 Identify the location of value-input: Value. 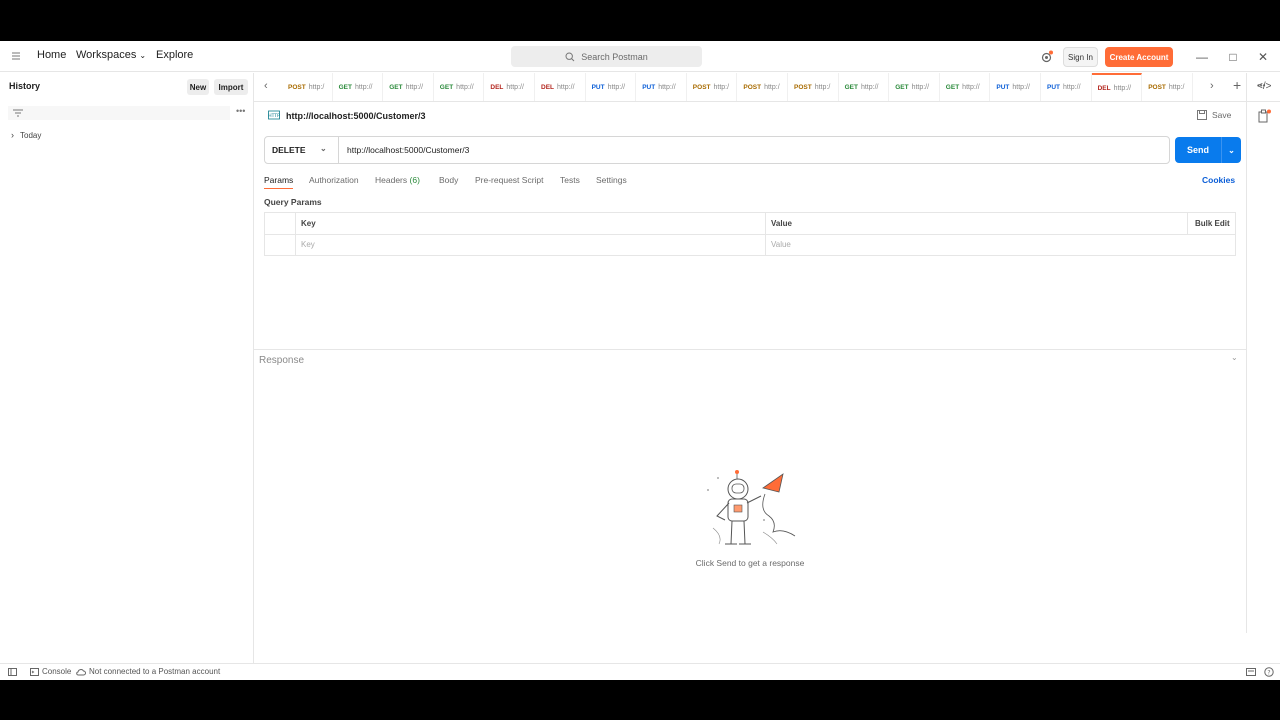
(781, 244).